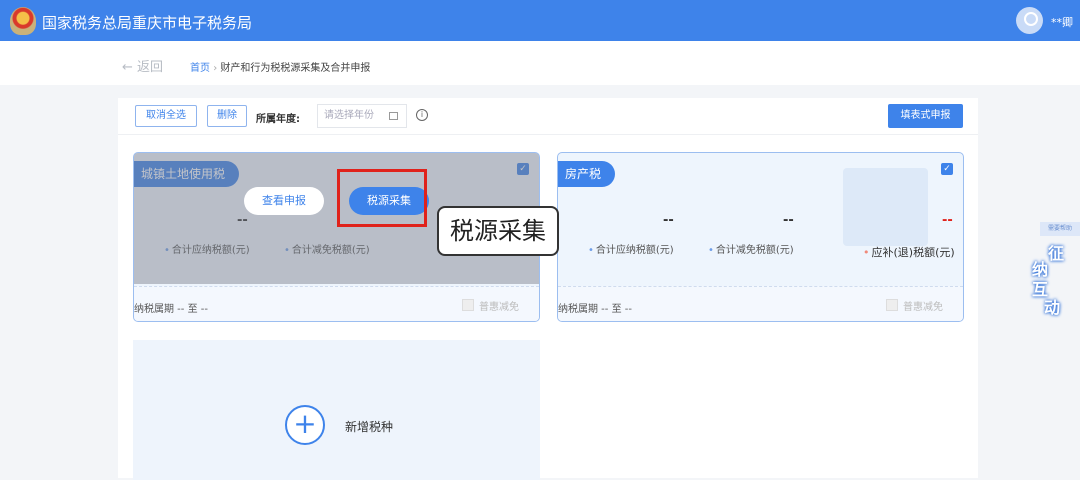 Image resolution: width=1080 pixels, height=480 pixels. What do you see at coordinates (1060, 229) in the screenshot?
I see `help-badge: 需要帮助` at bounding box center [1060, 229].